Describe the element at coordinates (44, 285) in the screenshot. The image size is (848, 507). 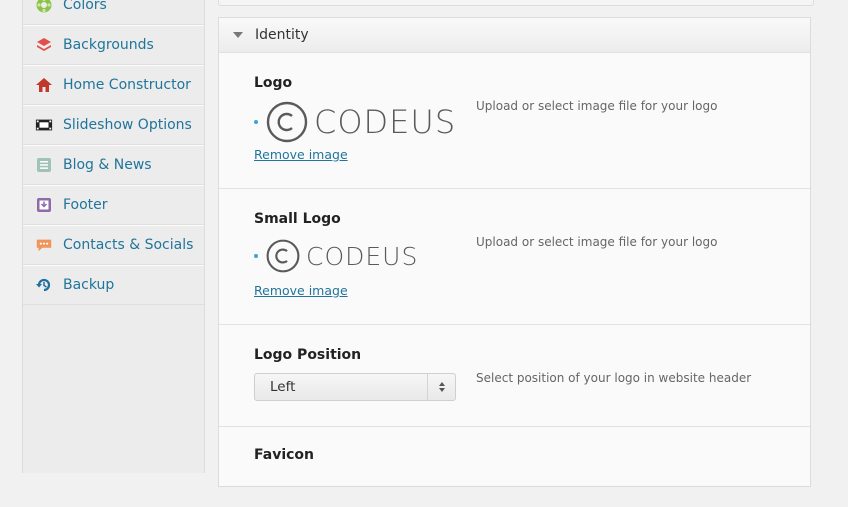
I see `restore-icon` at that location.